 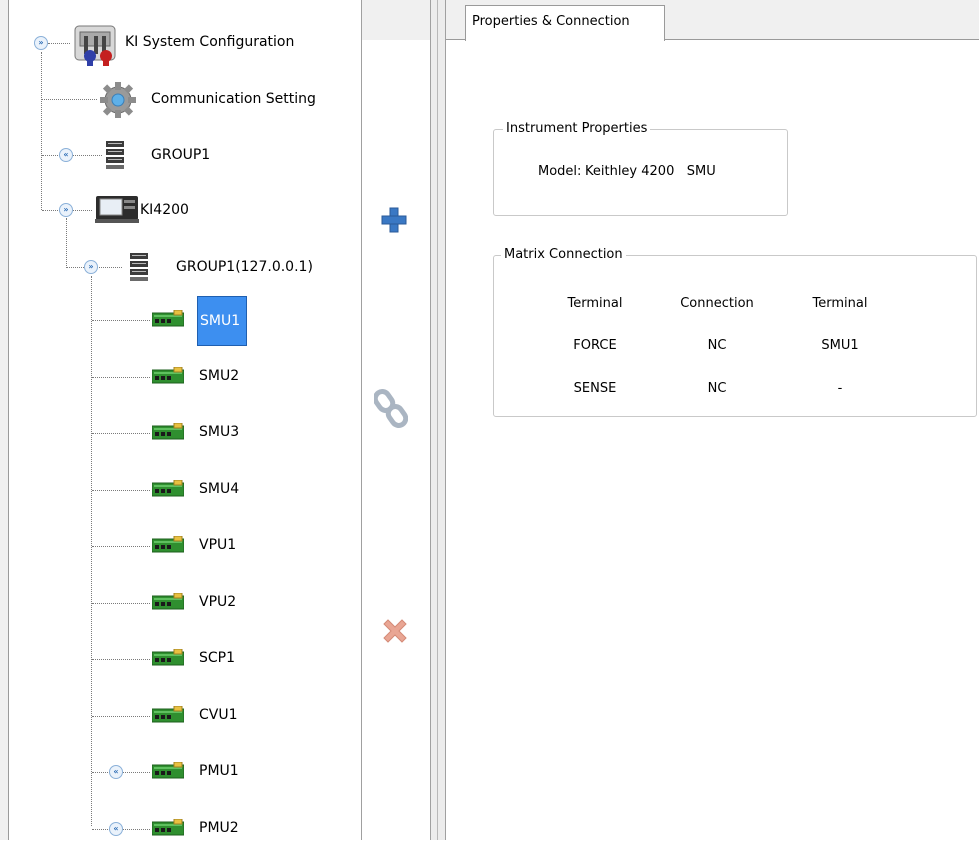 What do you see at coordinates (96, 44) in the screenshot?
I see `system-configuration-icon` at bounding box center [96, 44].